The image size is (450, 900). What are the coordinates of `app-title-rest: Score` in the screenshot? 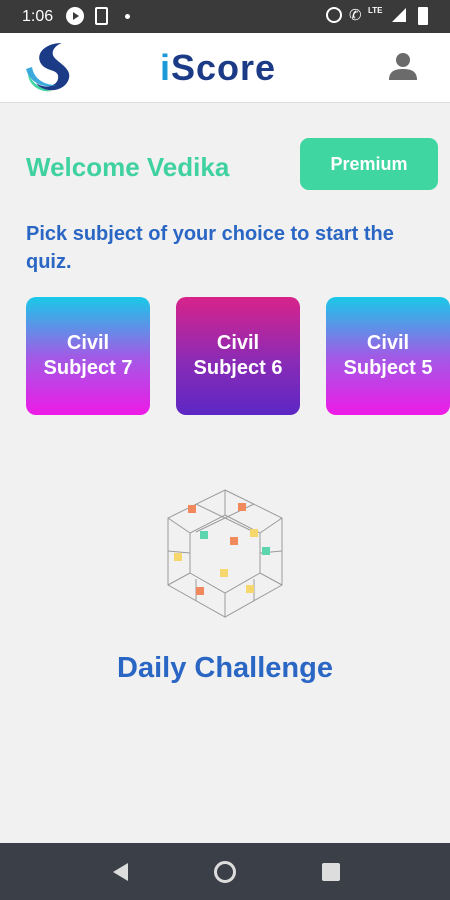 It's located at (224, 67).